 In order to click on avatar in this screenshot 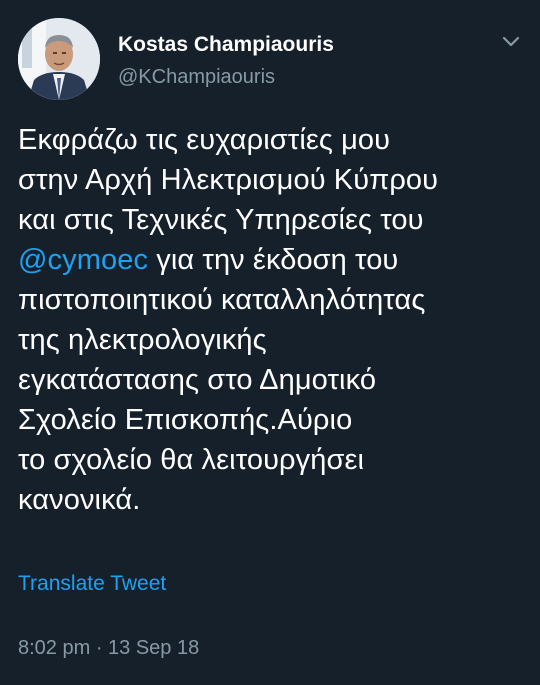, I will do `click(59, 59)`.